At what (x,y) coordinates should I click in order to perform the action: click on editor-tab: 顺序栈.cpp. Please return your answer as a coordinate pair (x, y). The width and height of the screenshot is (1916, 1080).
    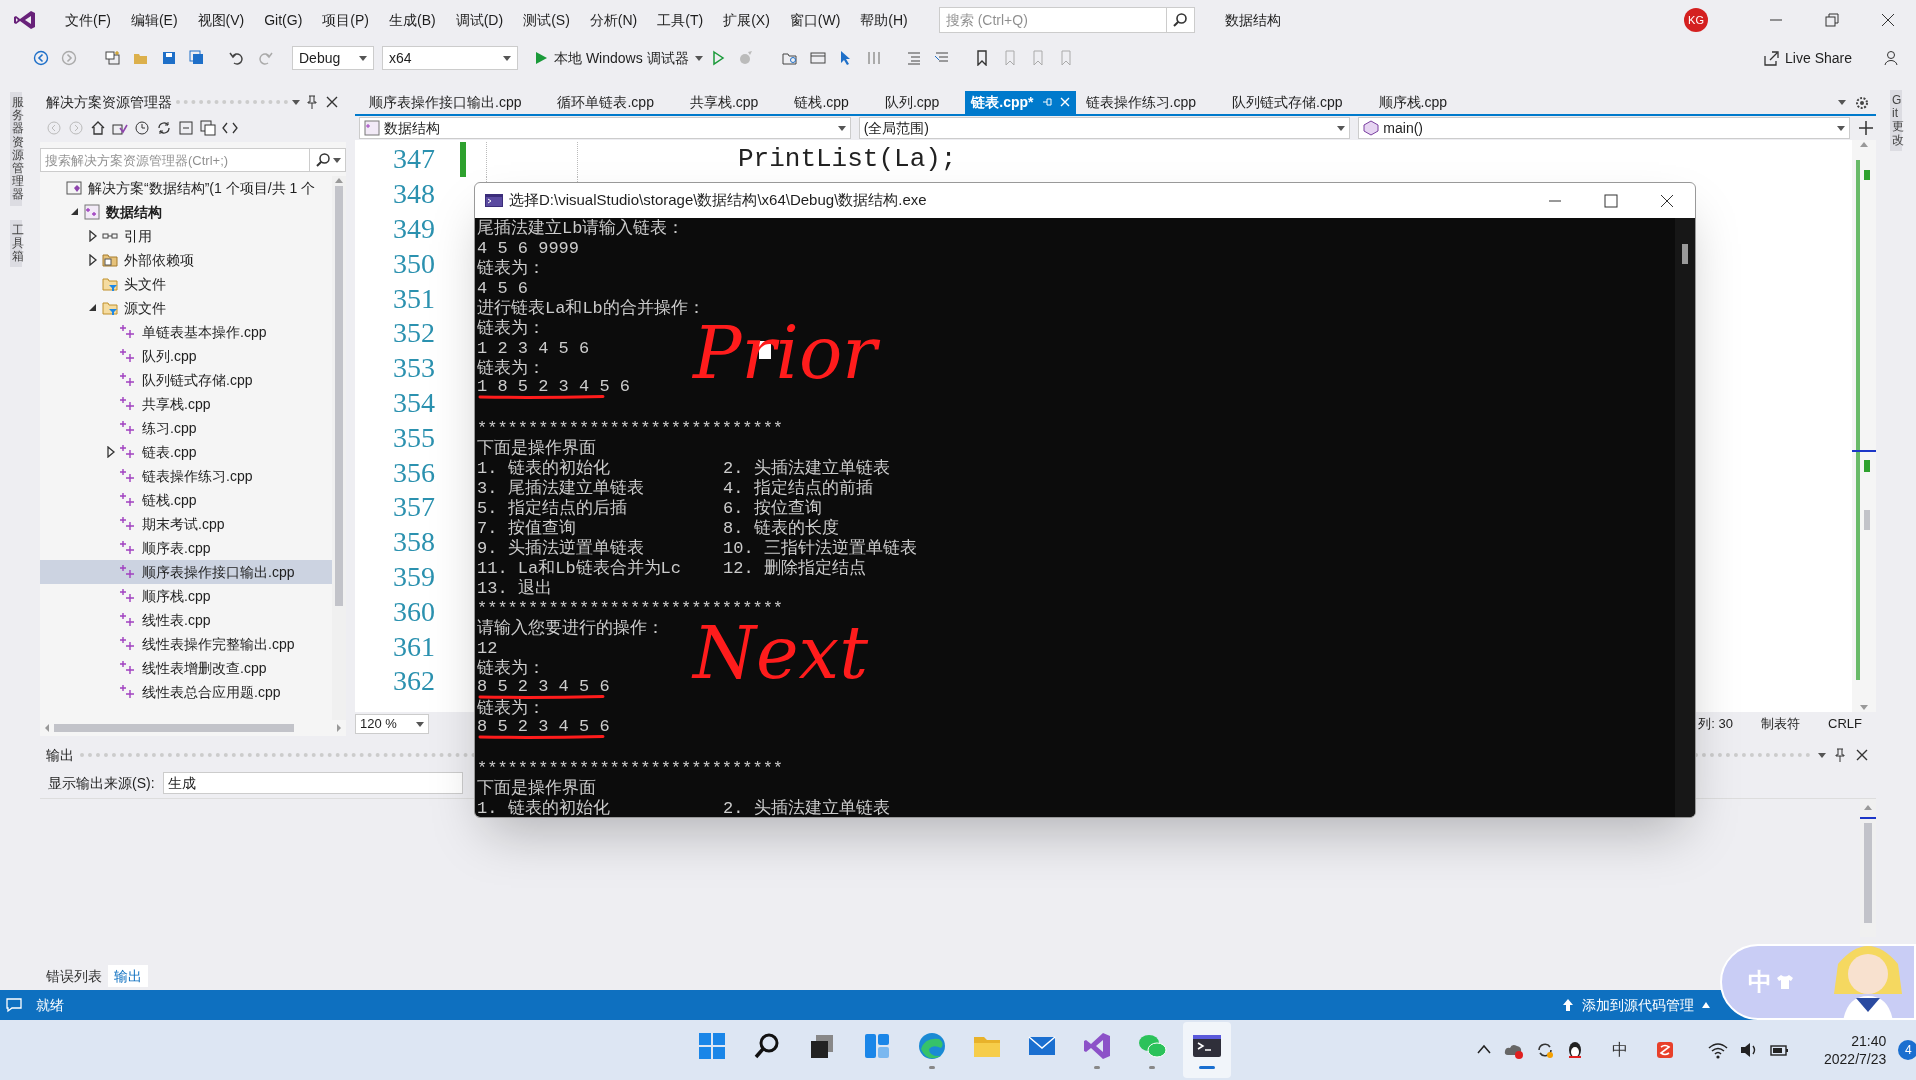
    Looking at the image, I should click on (1412, 102).